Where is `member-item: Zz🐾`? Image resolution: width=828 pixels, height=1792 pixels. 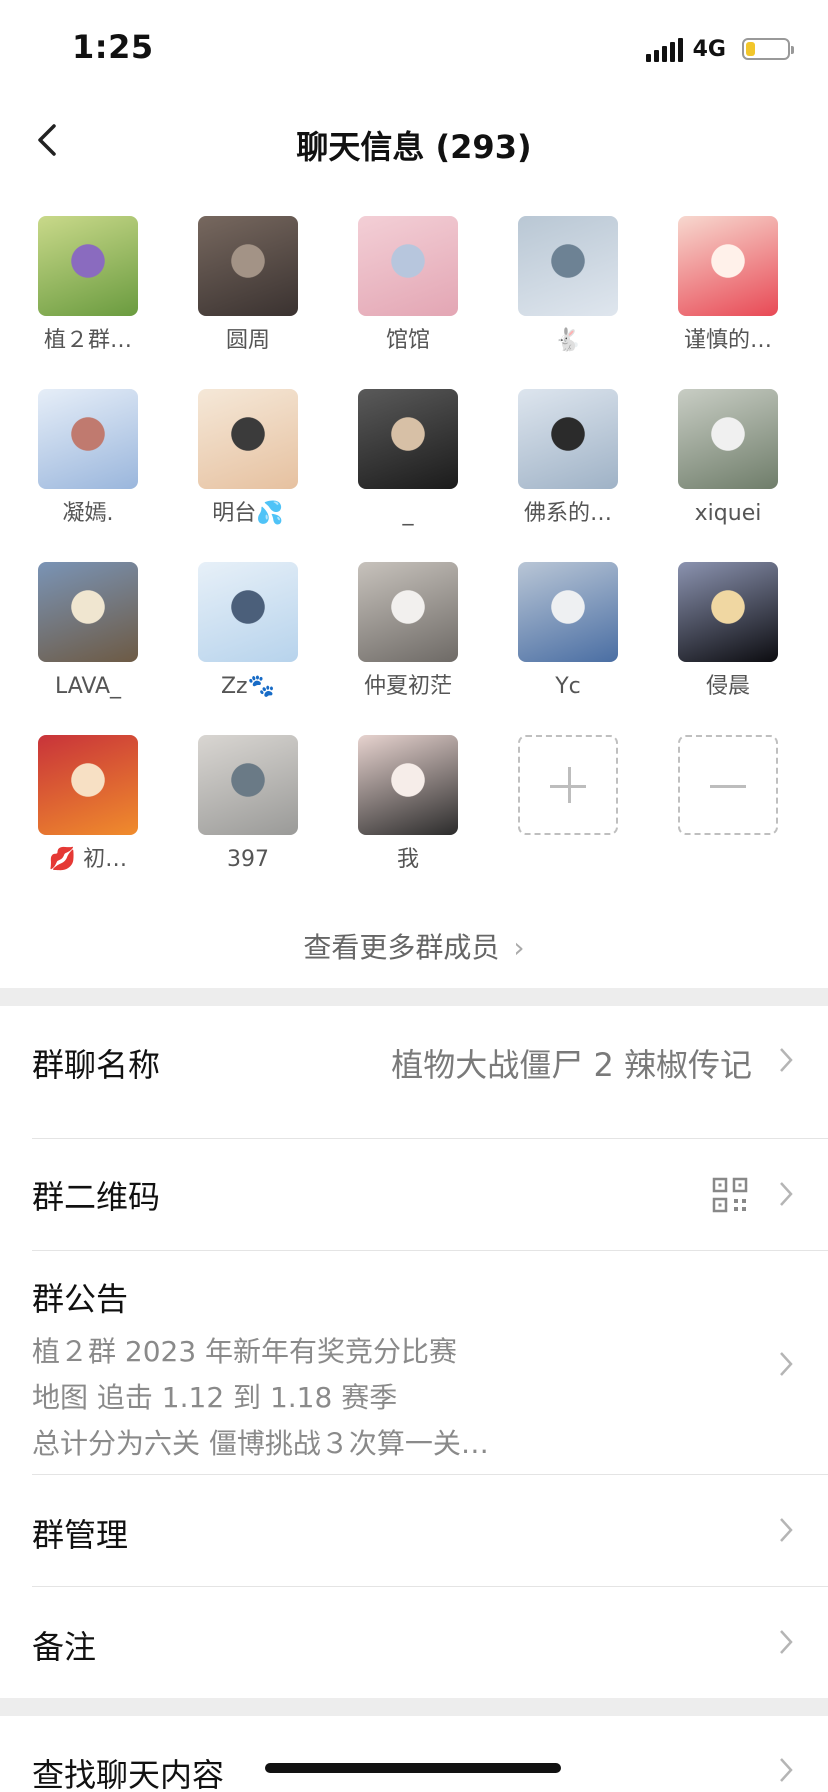
member-item: Zz🐾 is located at coordinates (248, 632).